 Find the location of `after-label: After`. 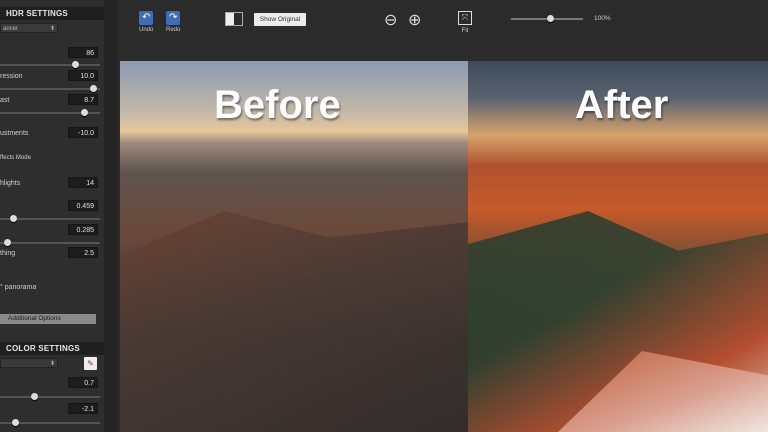

after-label: After is located at coordinates (622, 105).